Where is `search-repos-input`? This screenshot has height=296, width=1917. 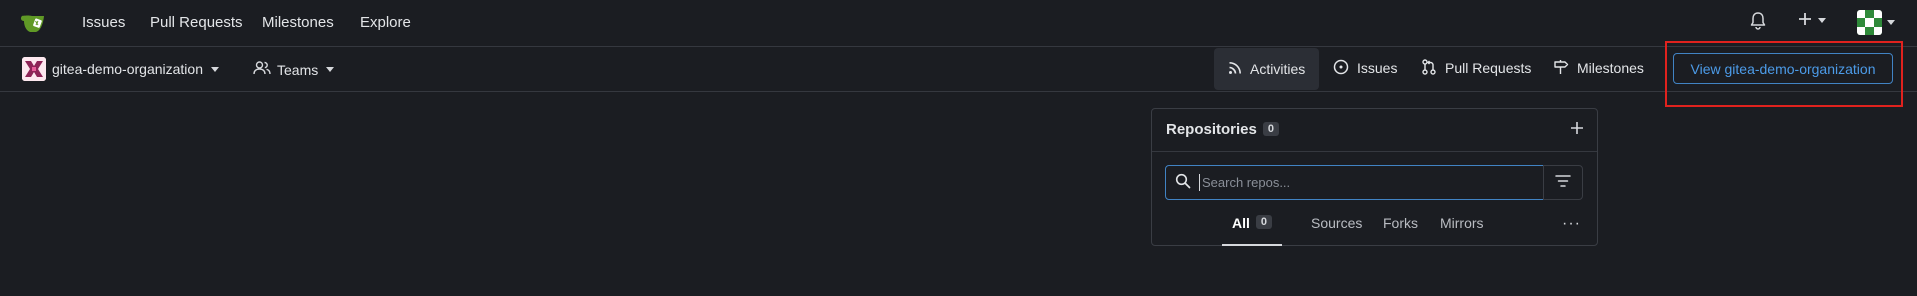
search-repos-input is located at coordinates (1361, 182).